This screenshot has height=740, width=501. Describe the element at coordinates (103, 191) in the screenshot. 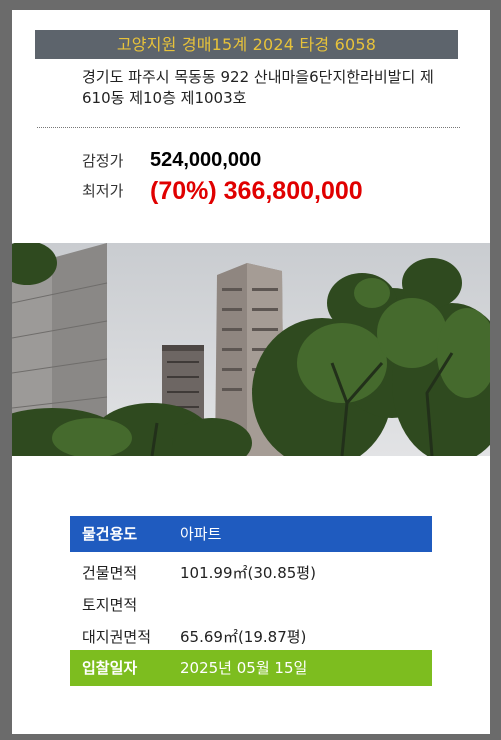

I see `minimum-label: 최저가` at that location.